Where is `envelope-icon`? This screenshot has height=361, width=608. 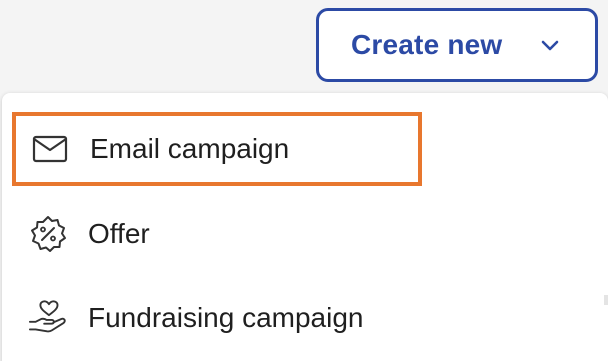 envelope-icon is located at coordinates (50, 149).